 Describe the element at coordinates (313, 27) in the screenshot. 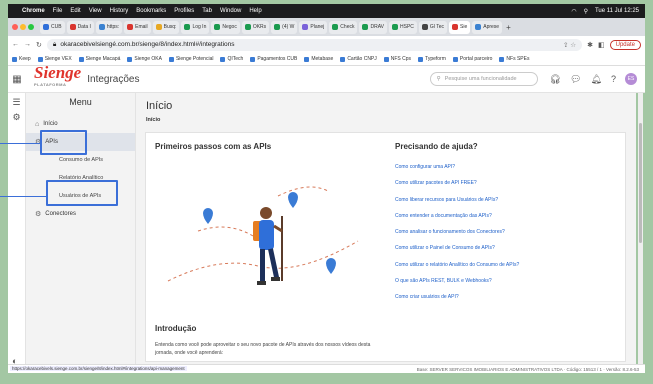

I see `browser-tab: Planej` at that location.